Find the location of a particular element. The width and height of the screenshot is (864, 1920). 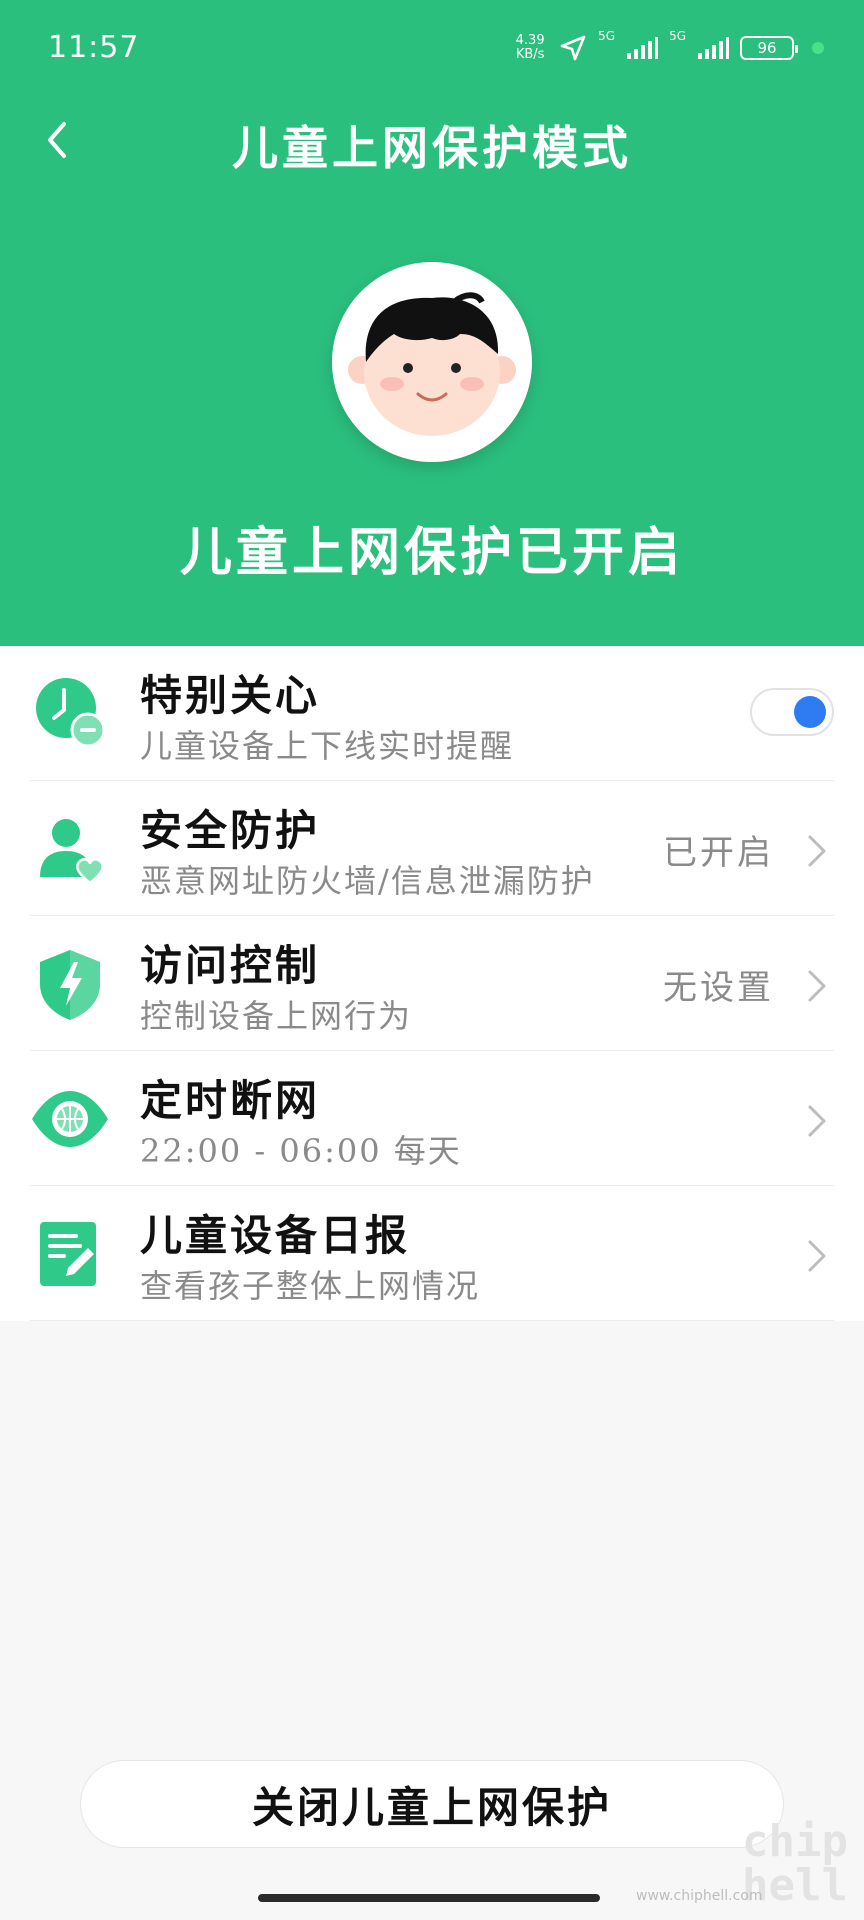

setting-subtitle: 22:00 - 06:00 每天 is located at coordinates (301, 1151).